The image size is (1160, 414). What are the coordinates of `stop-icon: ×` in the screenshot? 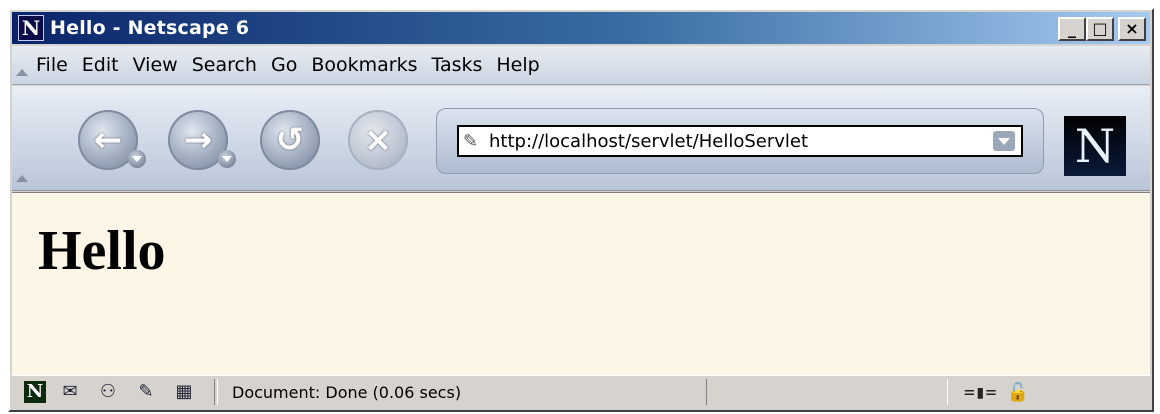 It's located at (378, 140).